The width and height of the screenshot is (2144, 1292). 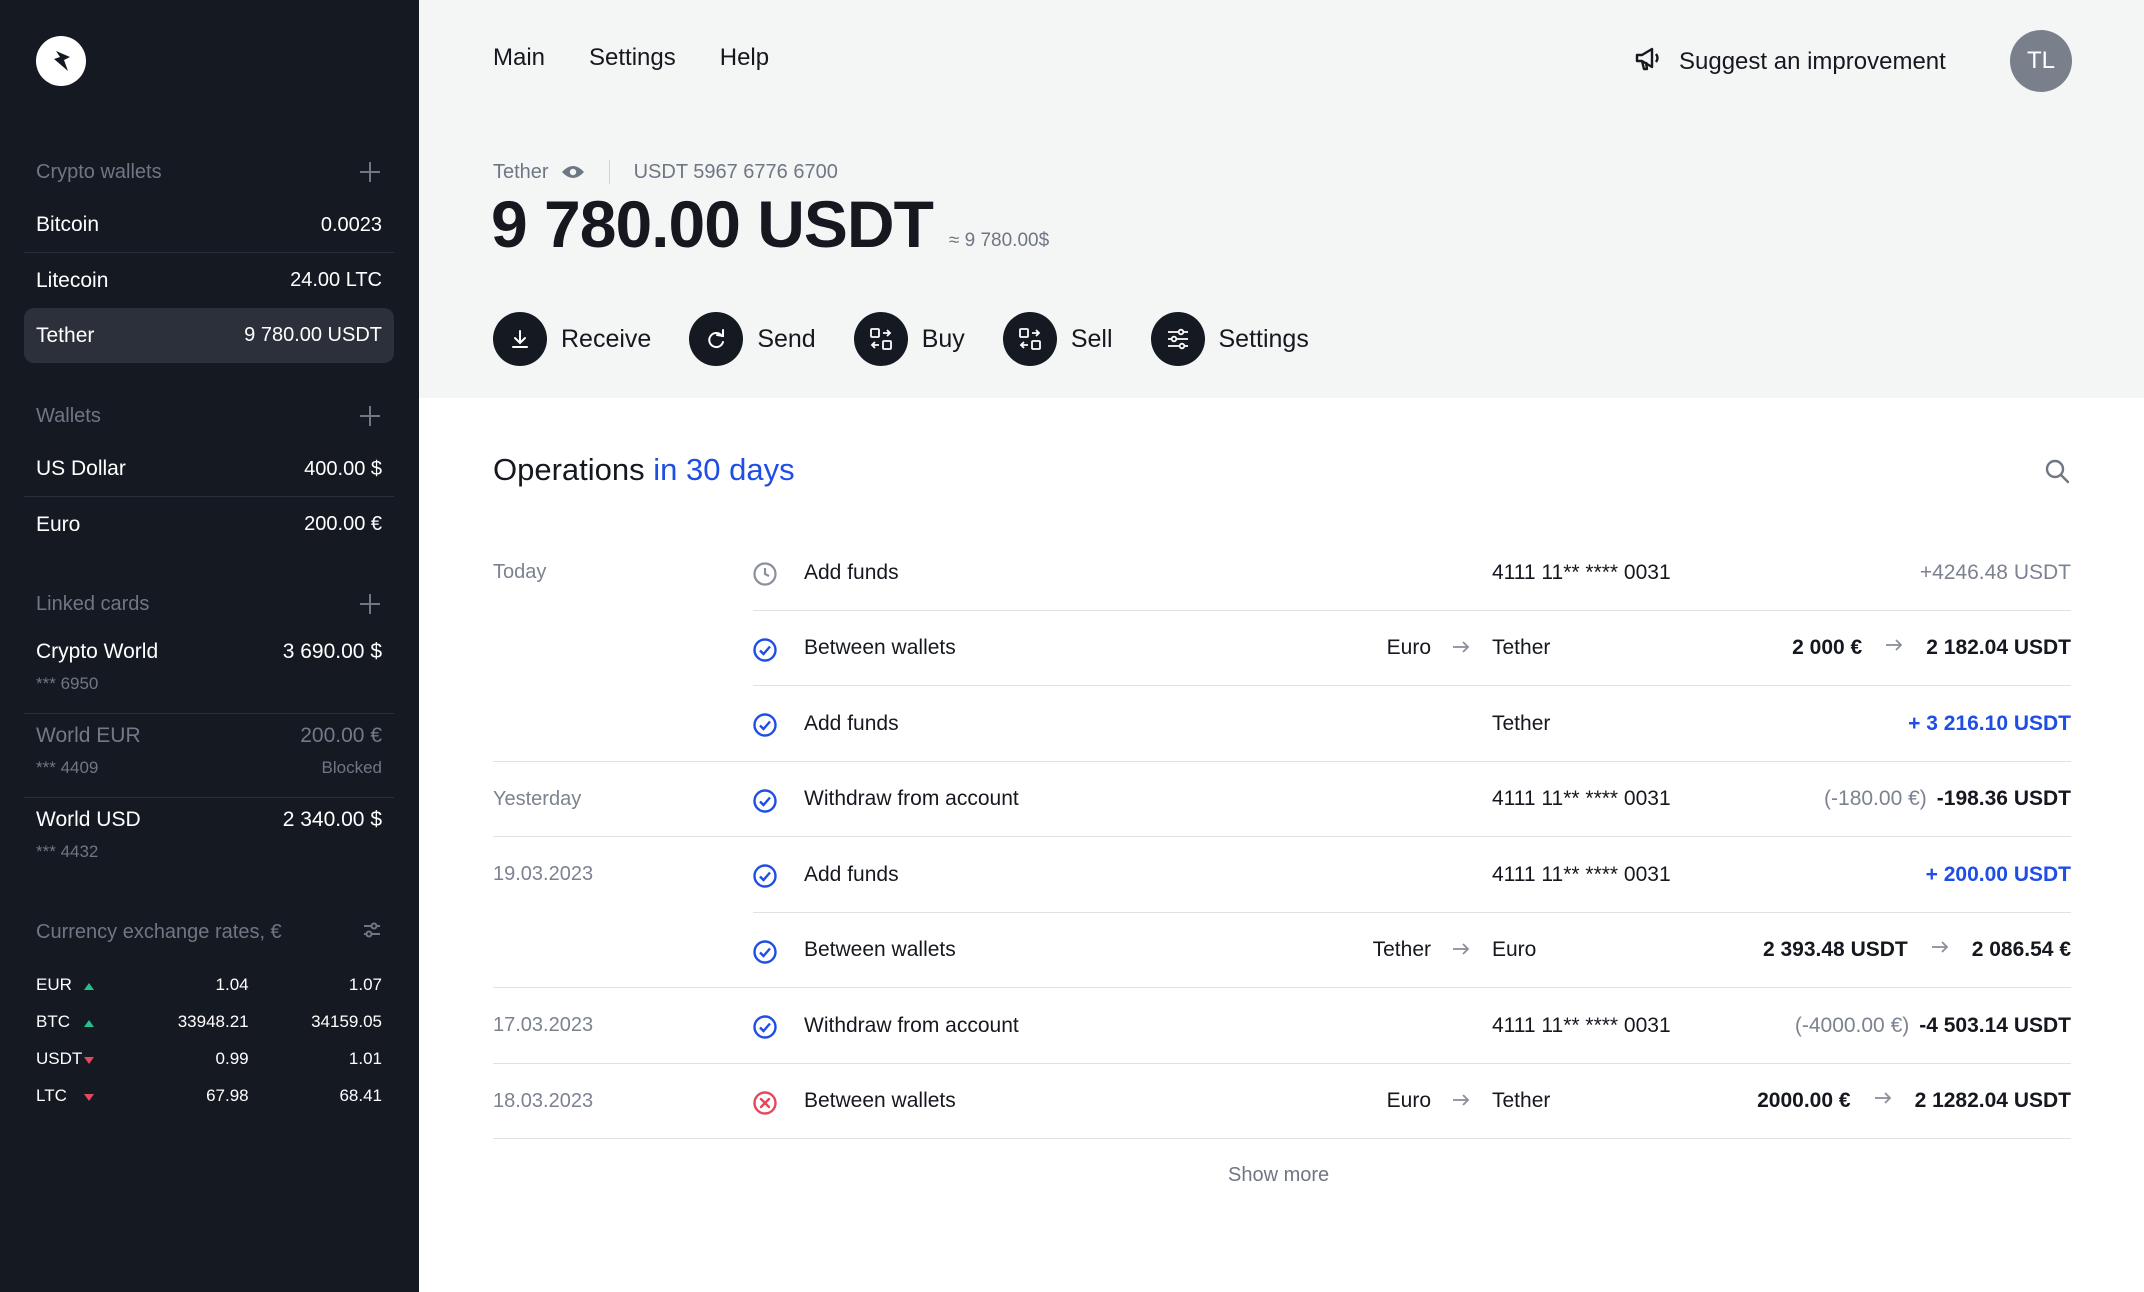 I want to click on operations-title: Operations in 30 days, so click(x=644, y=470).